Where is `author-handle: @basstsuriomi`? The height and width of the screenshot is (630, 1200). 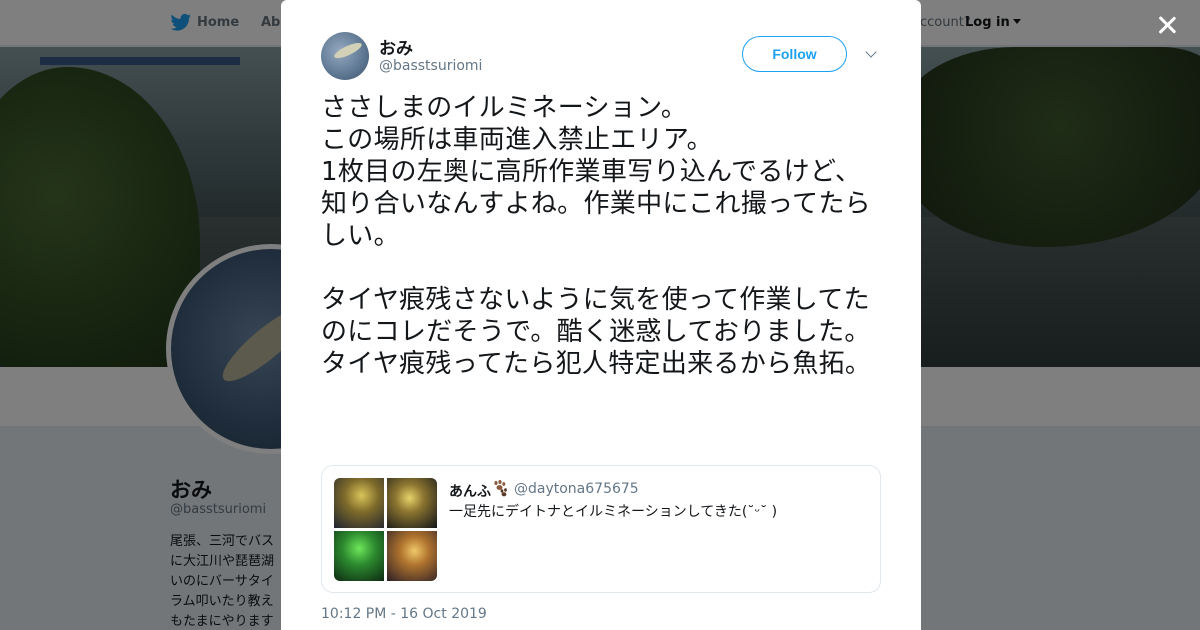 author-handle: @basstsuriomi is located at coordinates (430, 66).